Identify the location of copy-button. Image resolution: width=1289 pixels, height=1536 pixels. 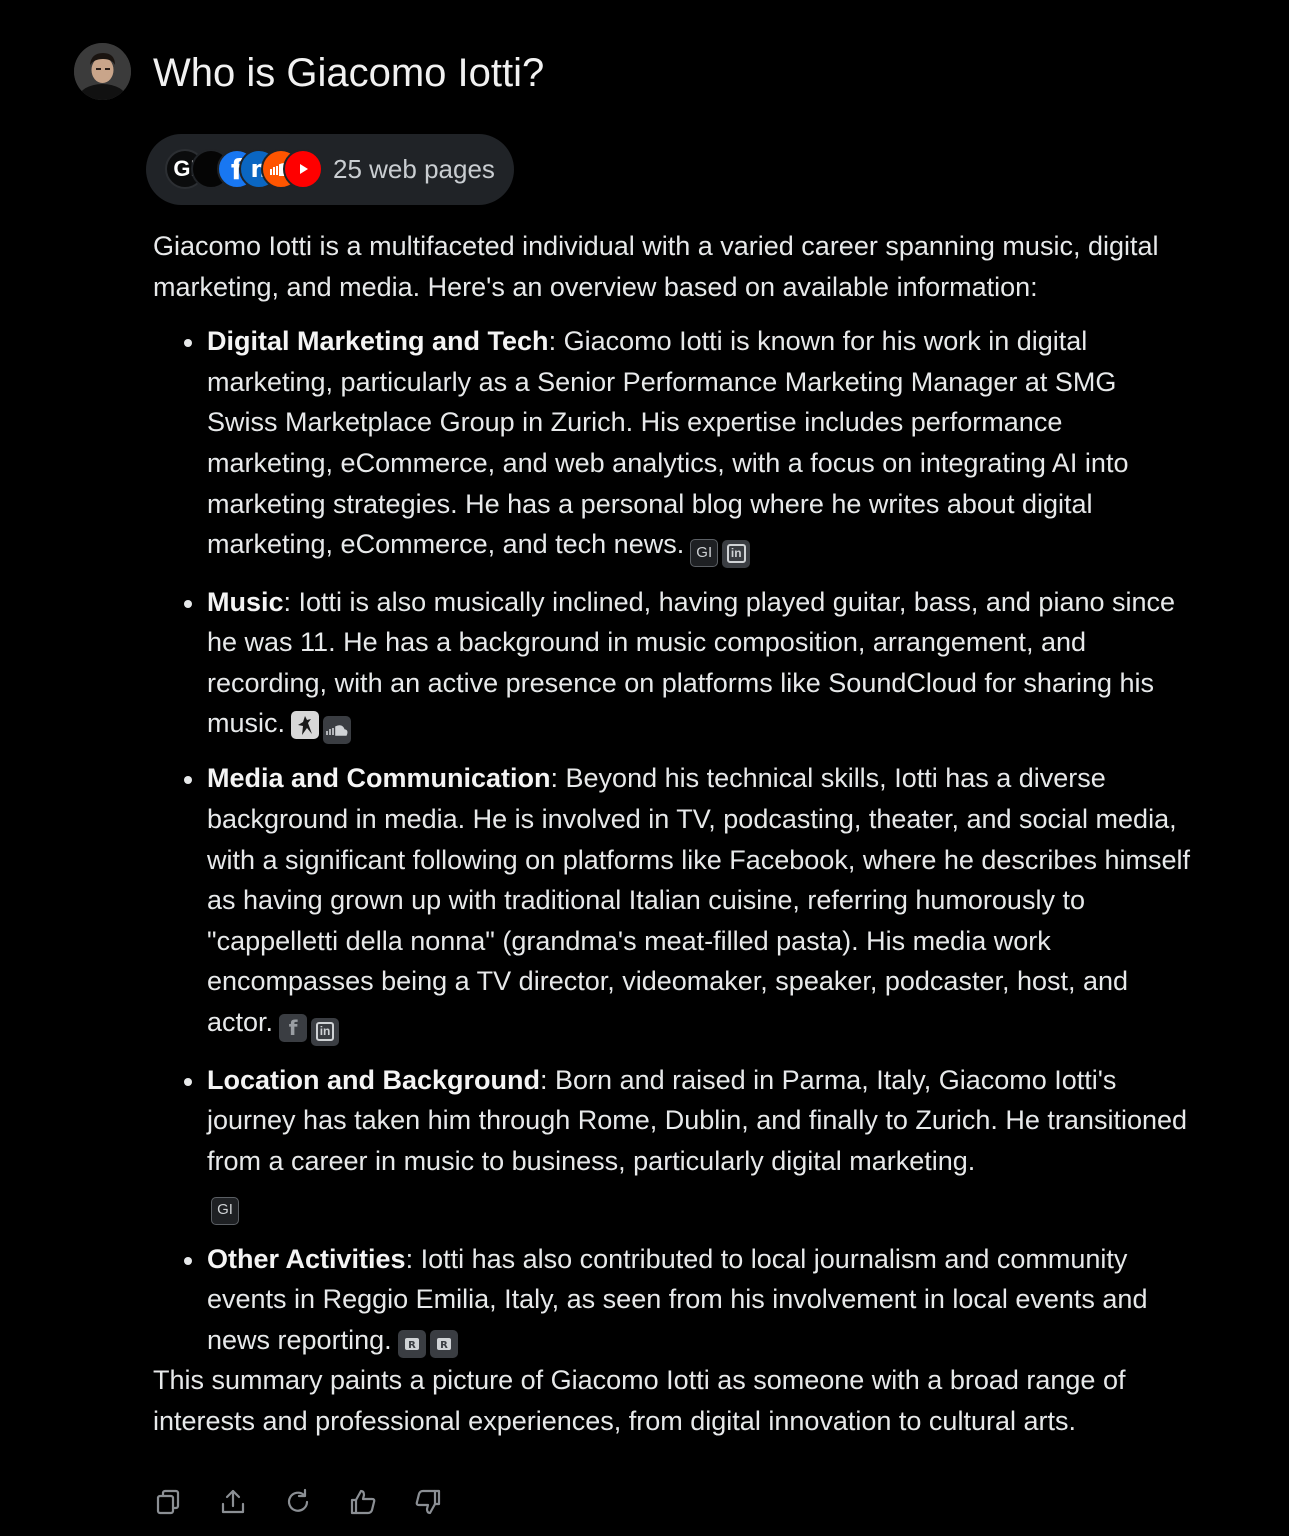
(168, 1502).